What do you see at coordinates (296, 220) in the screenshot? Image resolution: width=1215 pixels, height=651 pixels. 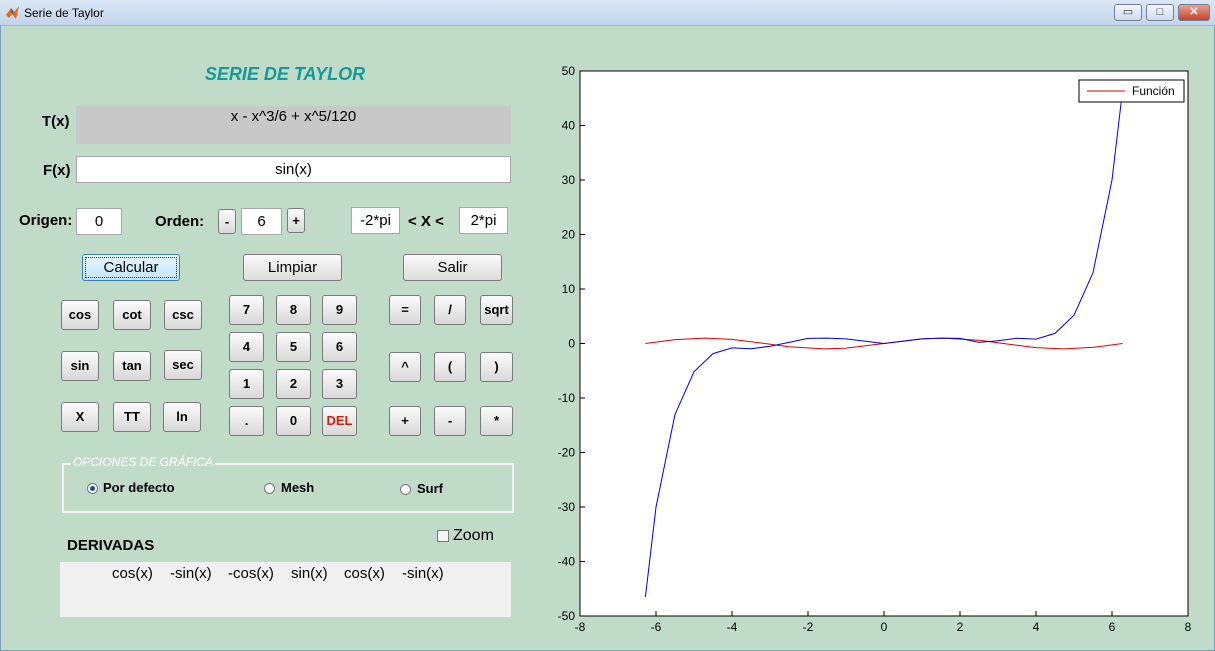 I see `order-increment-button: +` at bounding box center [296, 220].